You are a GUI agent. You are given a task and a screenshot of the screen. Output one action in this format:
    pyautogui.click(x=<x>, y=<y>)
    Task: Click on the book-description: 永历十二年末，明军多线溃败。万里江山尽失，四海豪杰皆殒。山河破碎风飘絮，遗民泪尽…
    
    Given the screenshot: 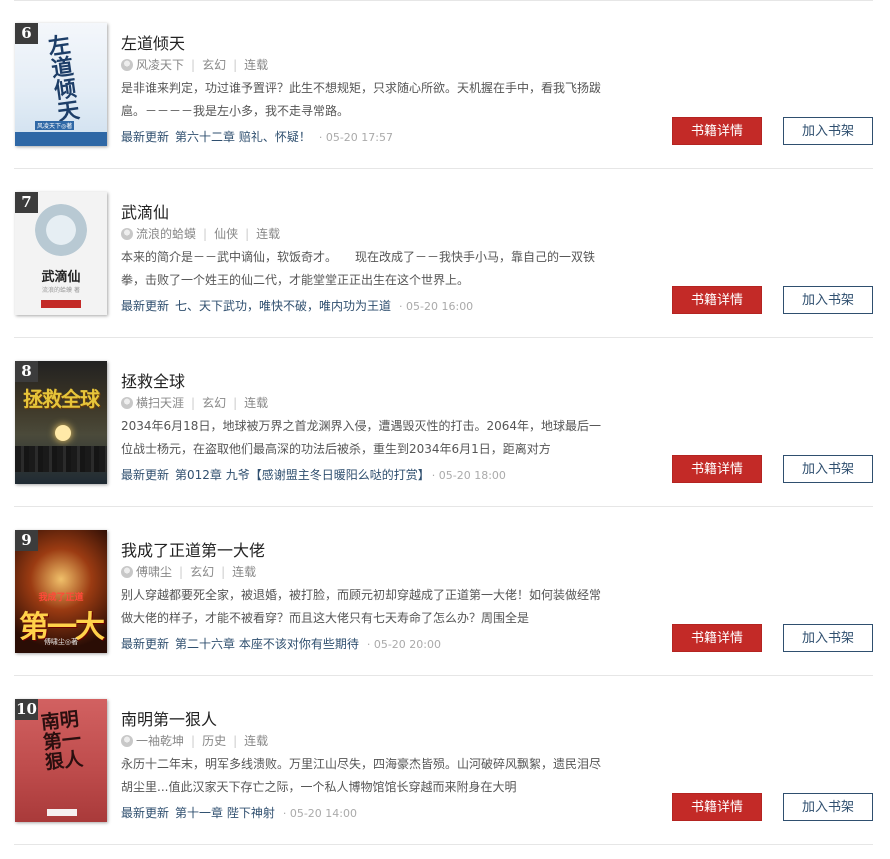 What is the action you would take?
    pyautogui.click(x=361, y=775)
    